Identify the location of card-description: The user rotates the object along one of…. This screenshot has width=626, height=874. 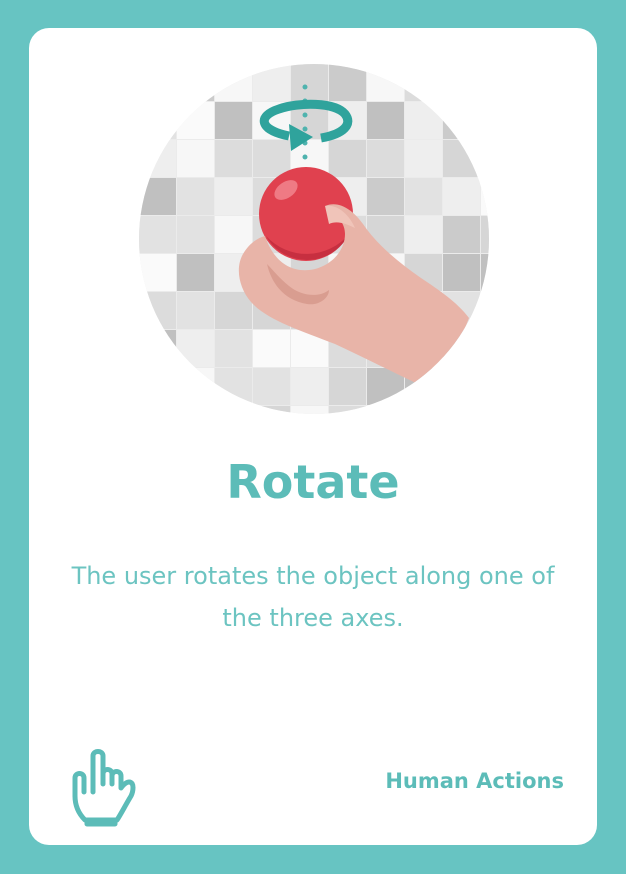
(313, 597).